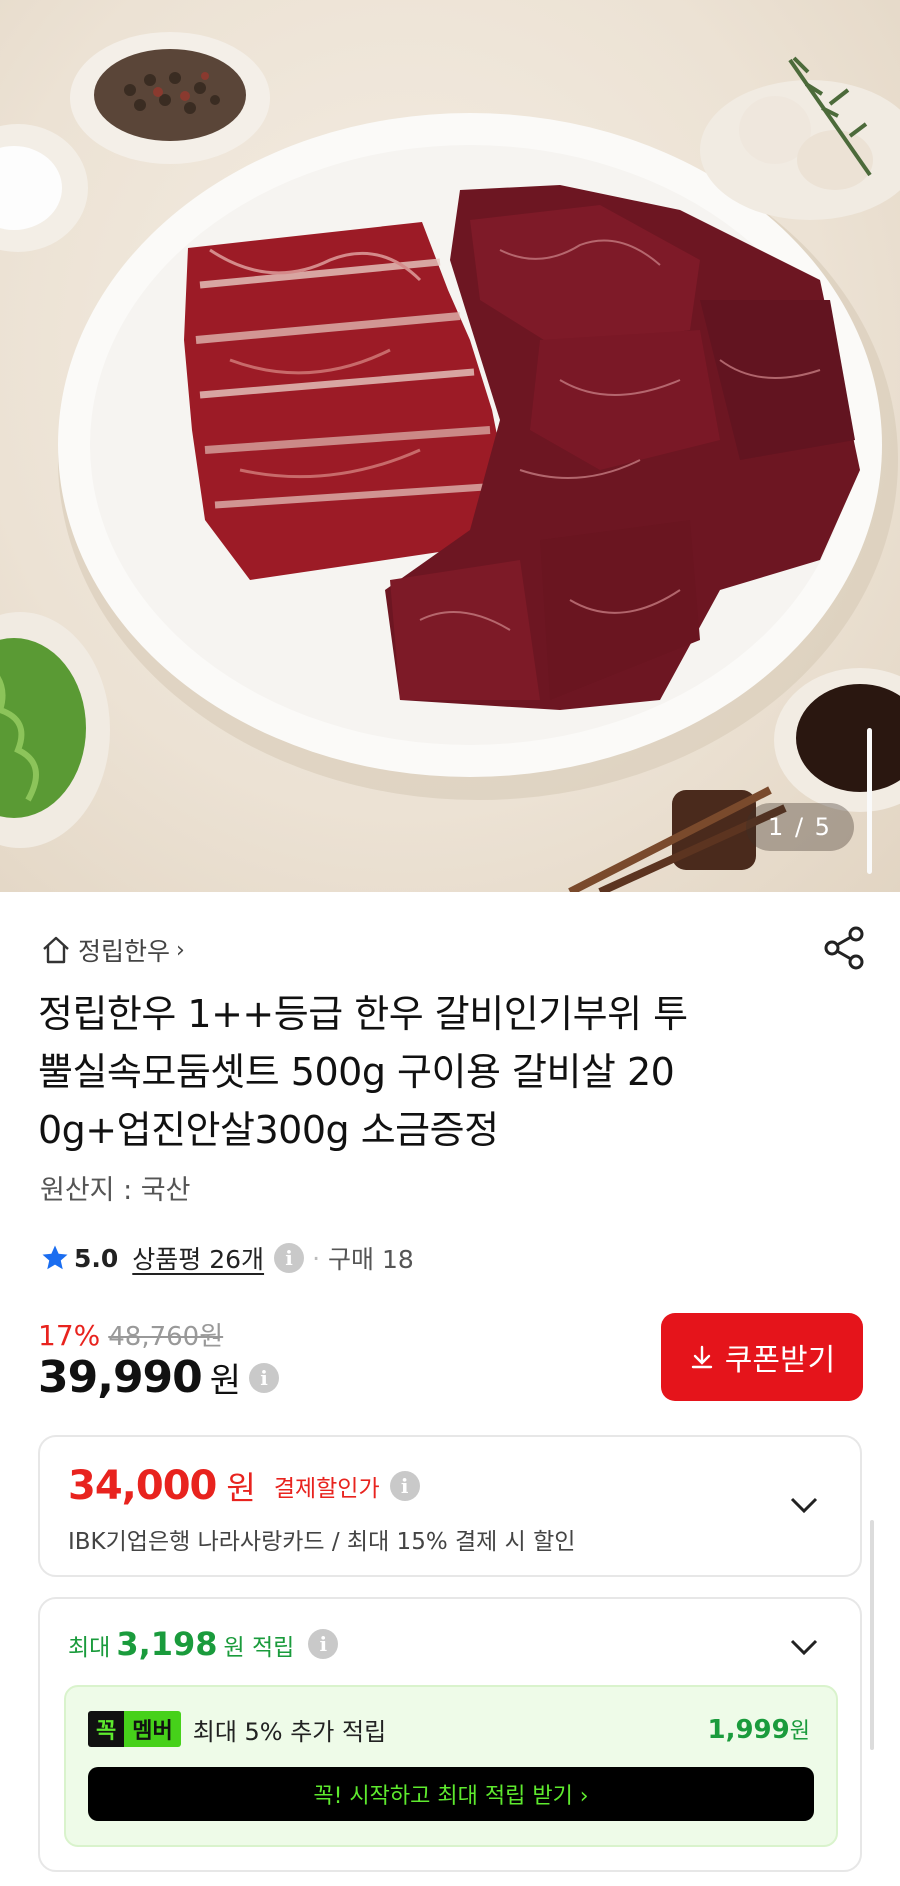 The image size is (900, 1886). I want to click on price-currency: 원, so click(225, 1381).